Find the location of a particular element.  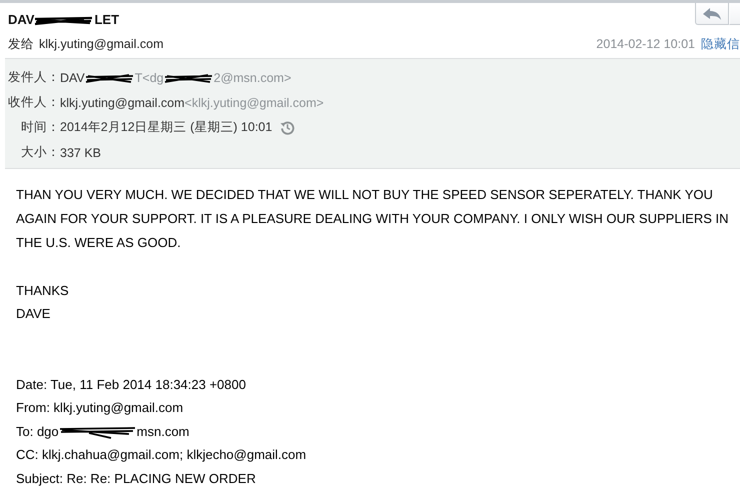

sender-name: DAV is located at coordinates (21, 19).